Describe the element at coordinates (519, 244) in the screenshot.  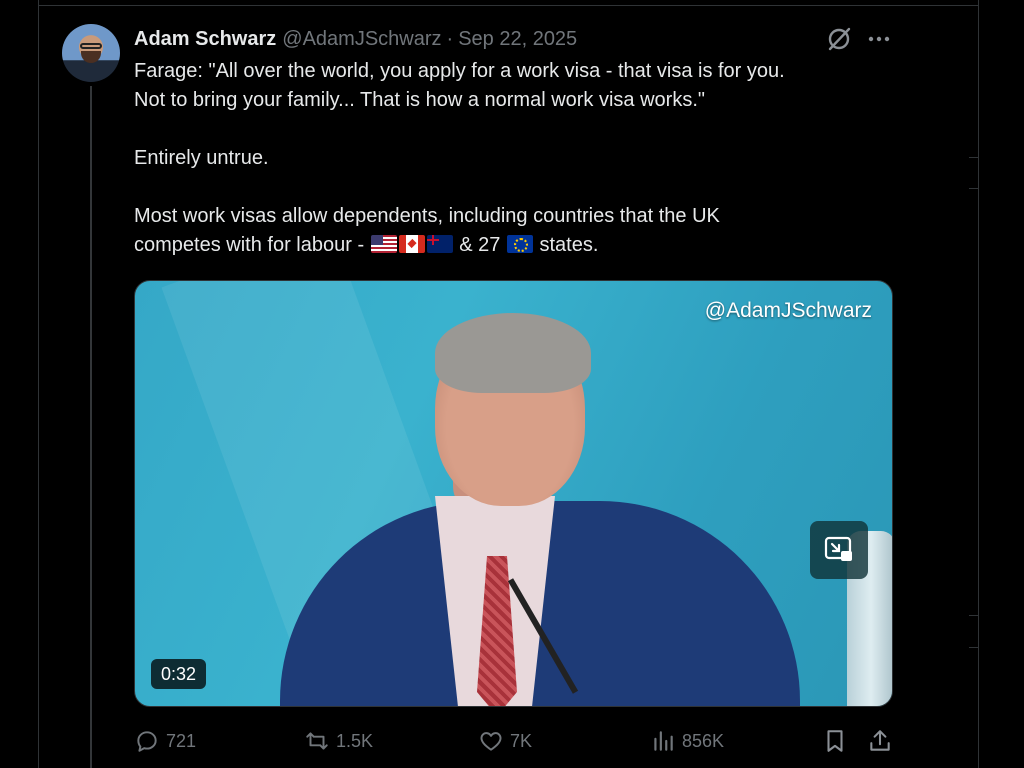
I see `eu-flag-icon` at that location.